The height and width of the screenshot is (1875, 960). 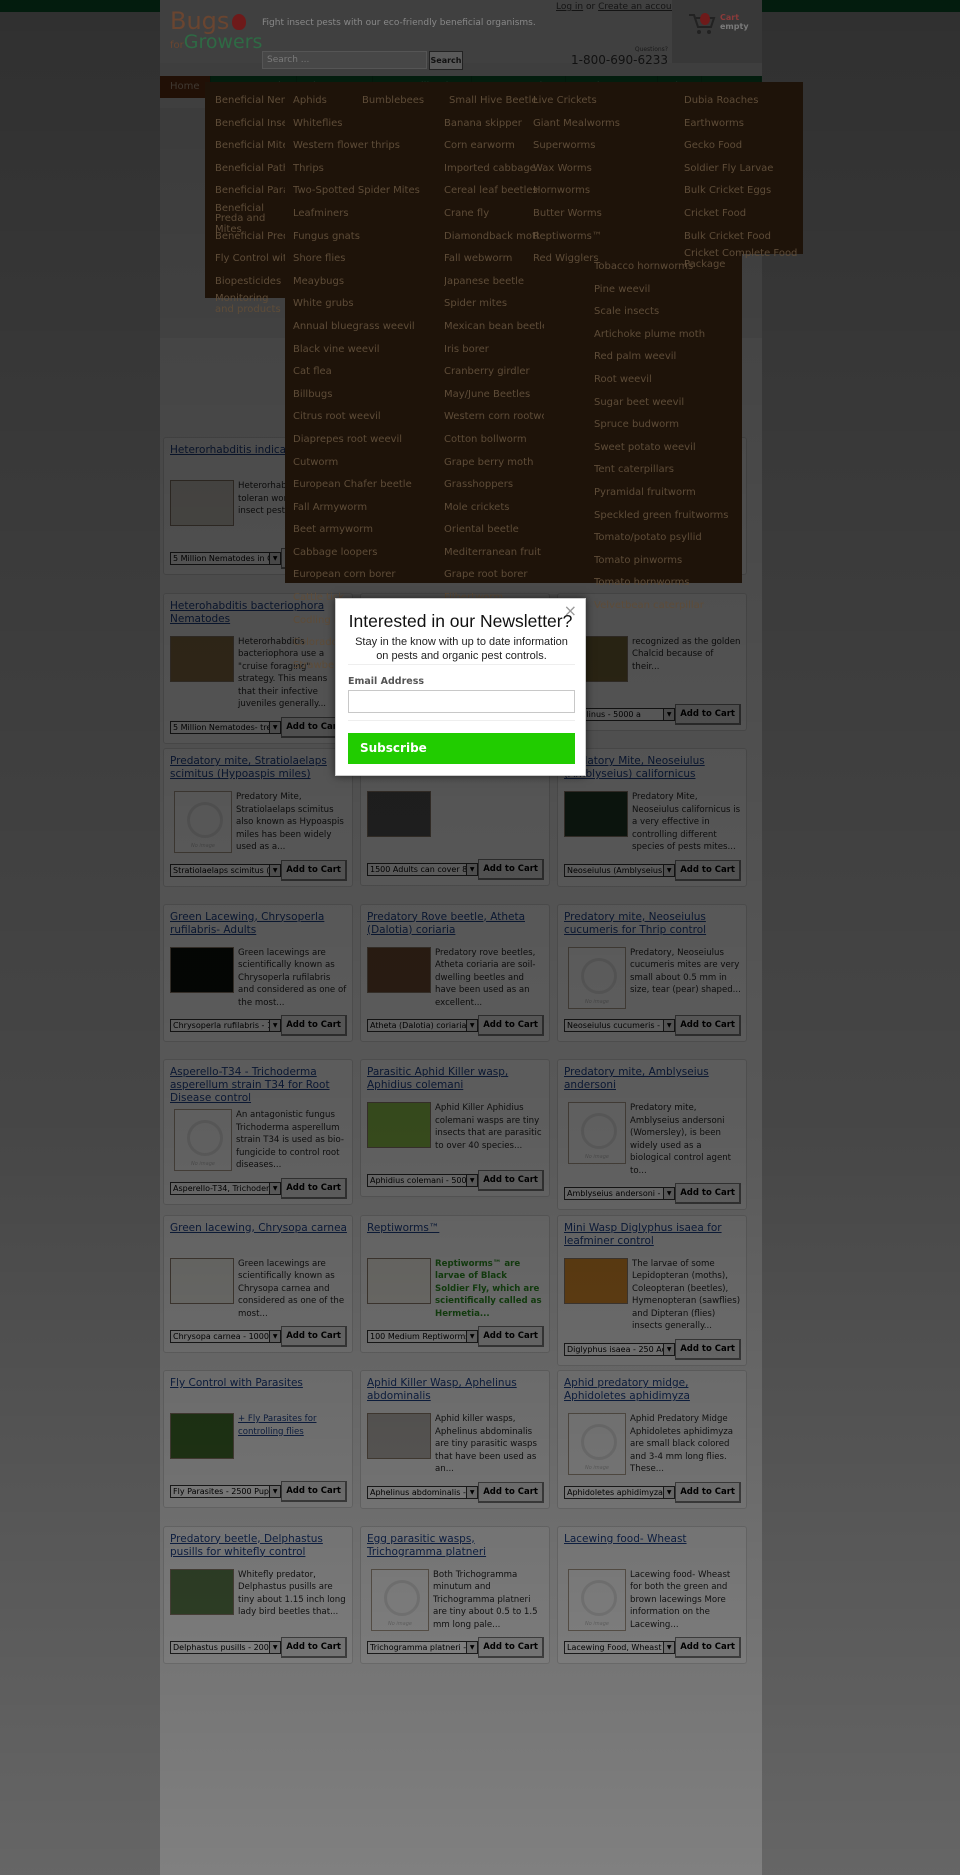 What do you see at coordinates (494, 553) in the screenshot?
I see `menu-item: Mediterranean fruit fly` at bounding box center [494, 553].